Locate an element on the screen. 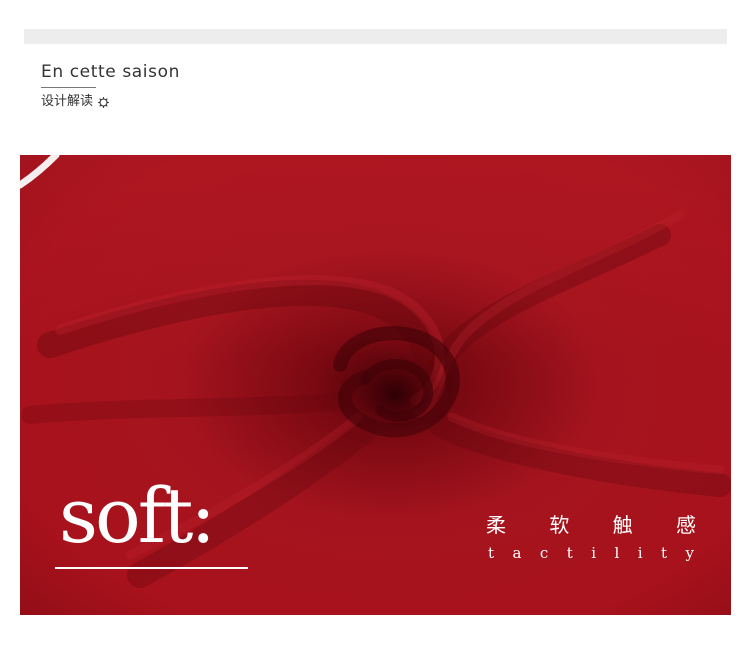 This screenshot has height=656, width=750. feature-chinese-char: 触 is located at coordinates (622, 525).